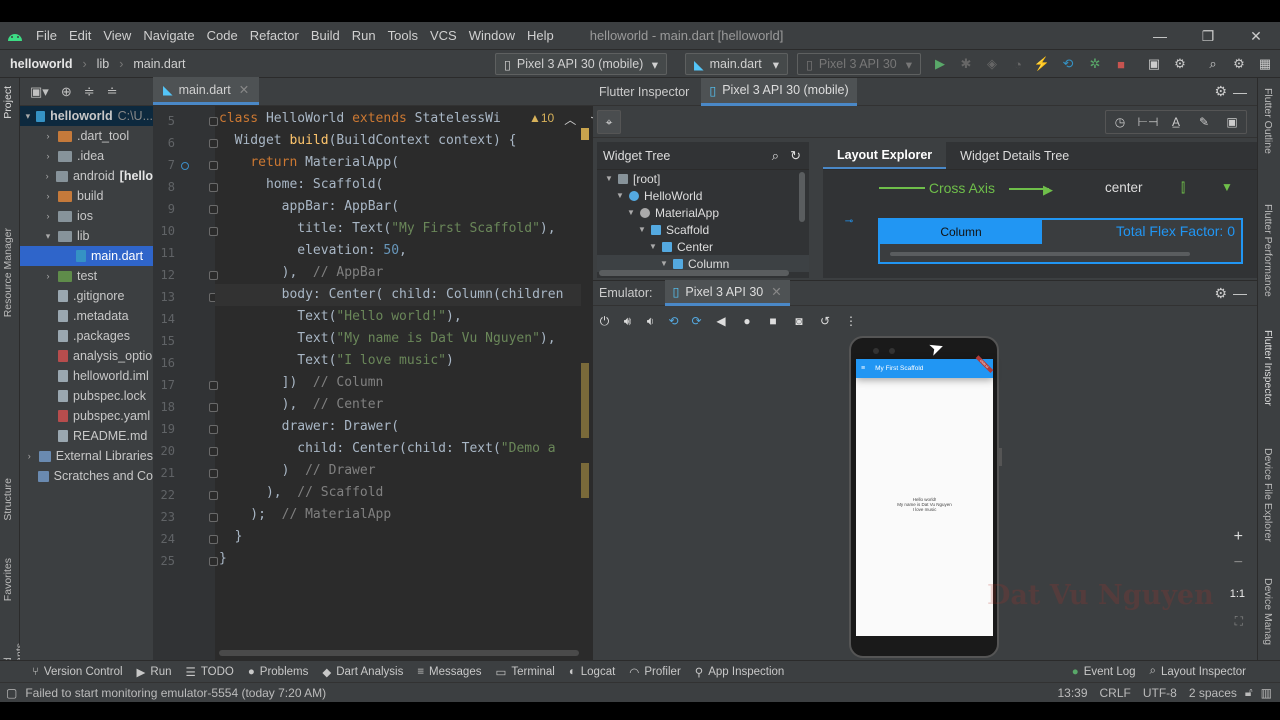 The height and width of the screenshot is (720, 1280). Describe the element at coordinates (223, 558) in the screenshot. I see `code-line: }` at that location.